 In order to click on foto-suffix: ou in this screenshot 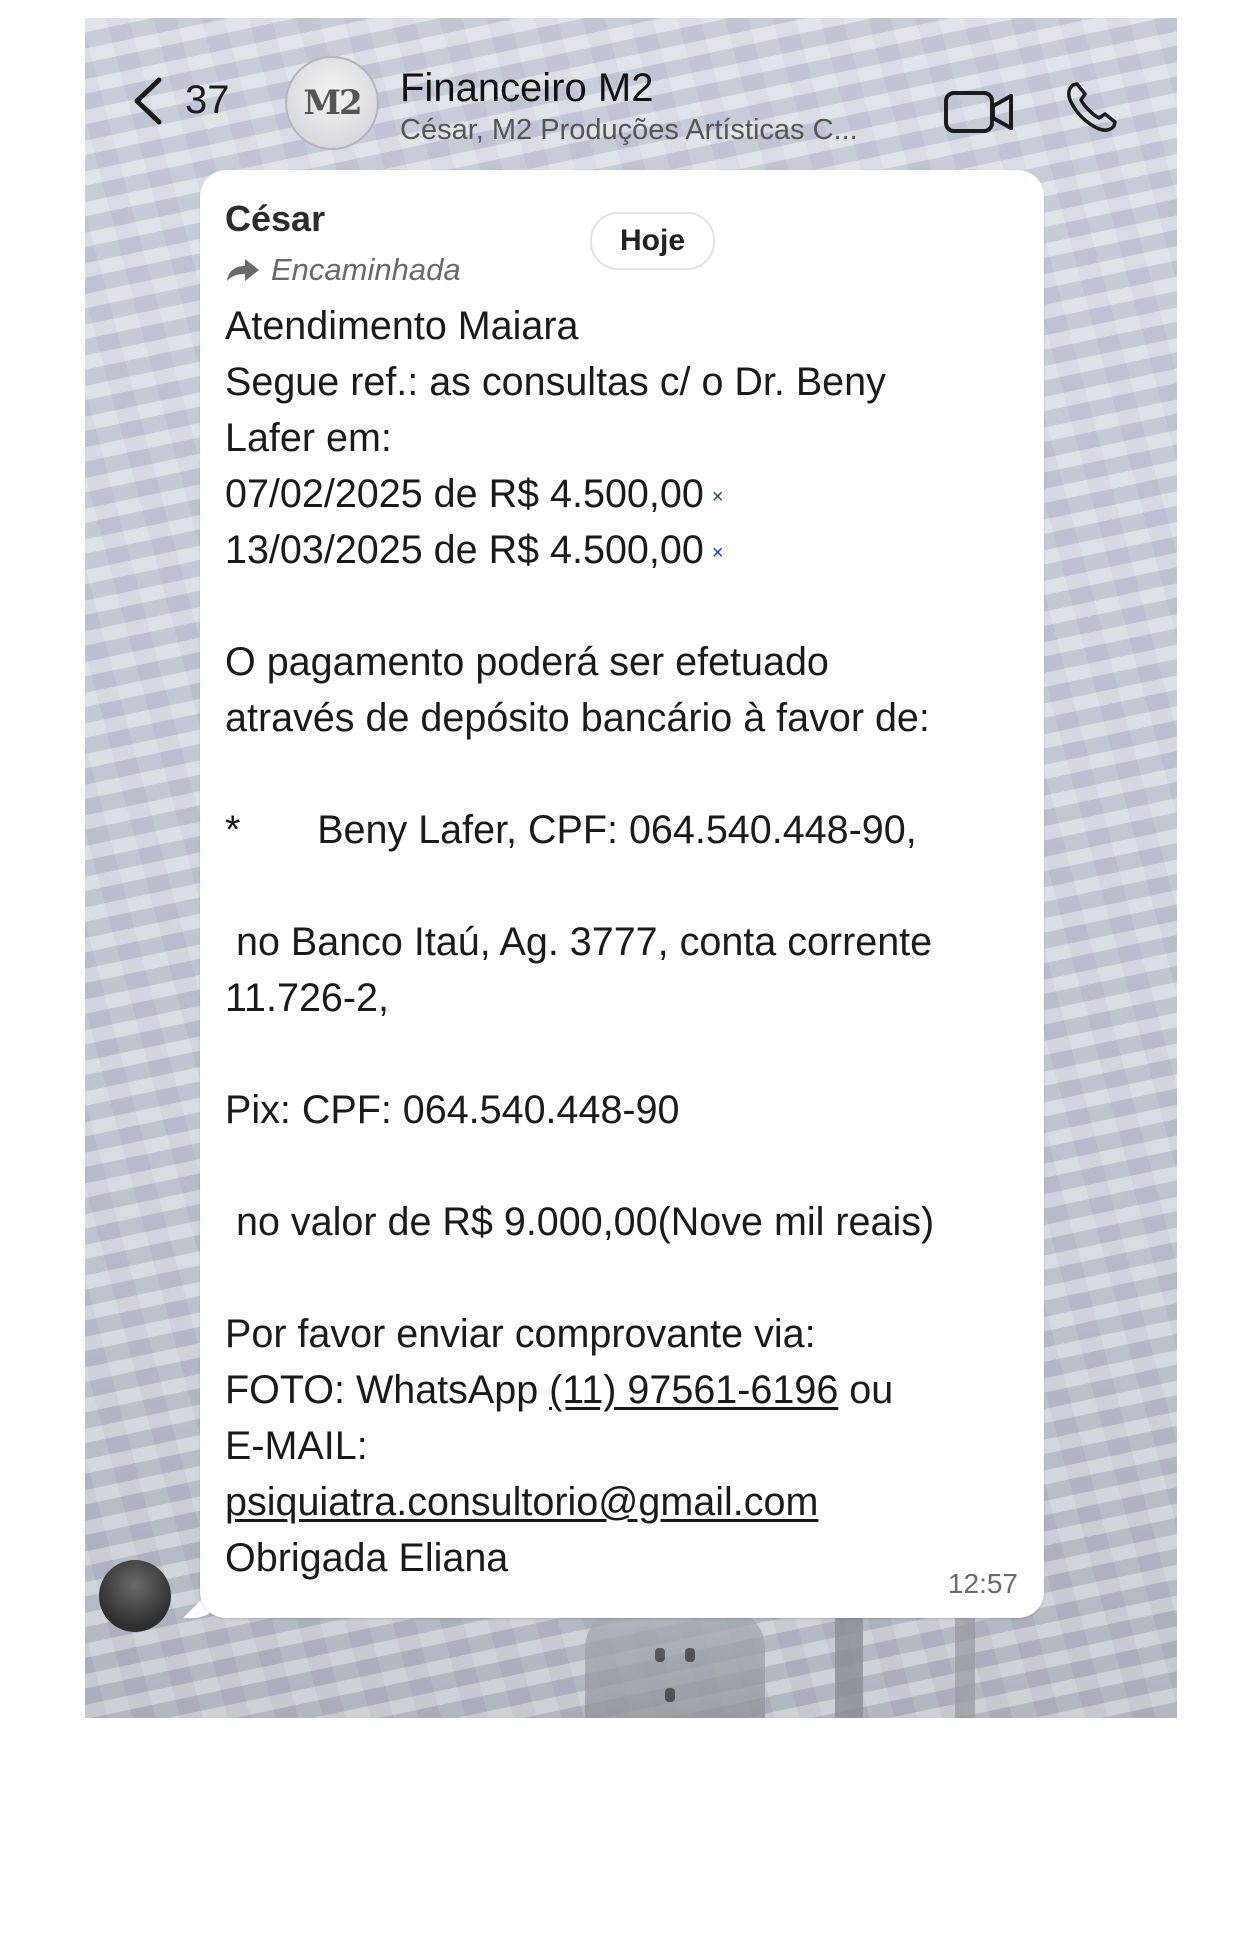, I will do `click(866, 1390)`.